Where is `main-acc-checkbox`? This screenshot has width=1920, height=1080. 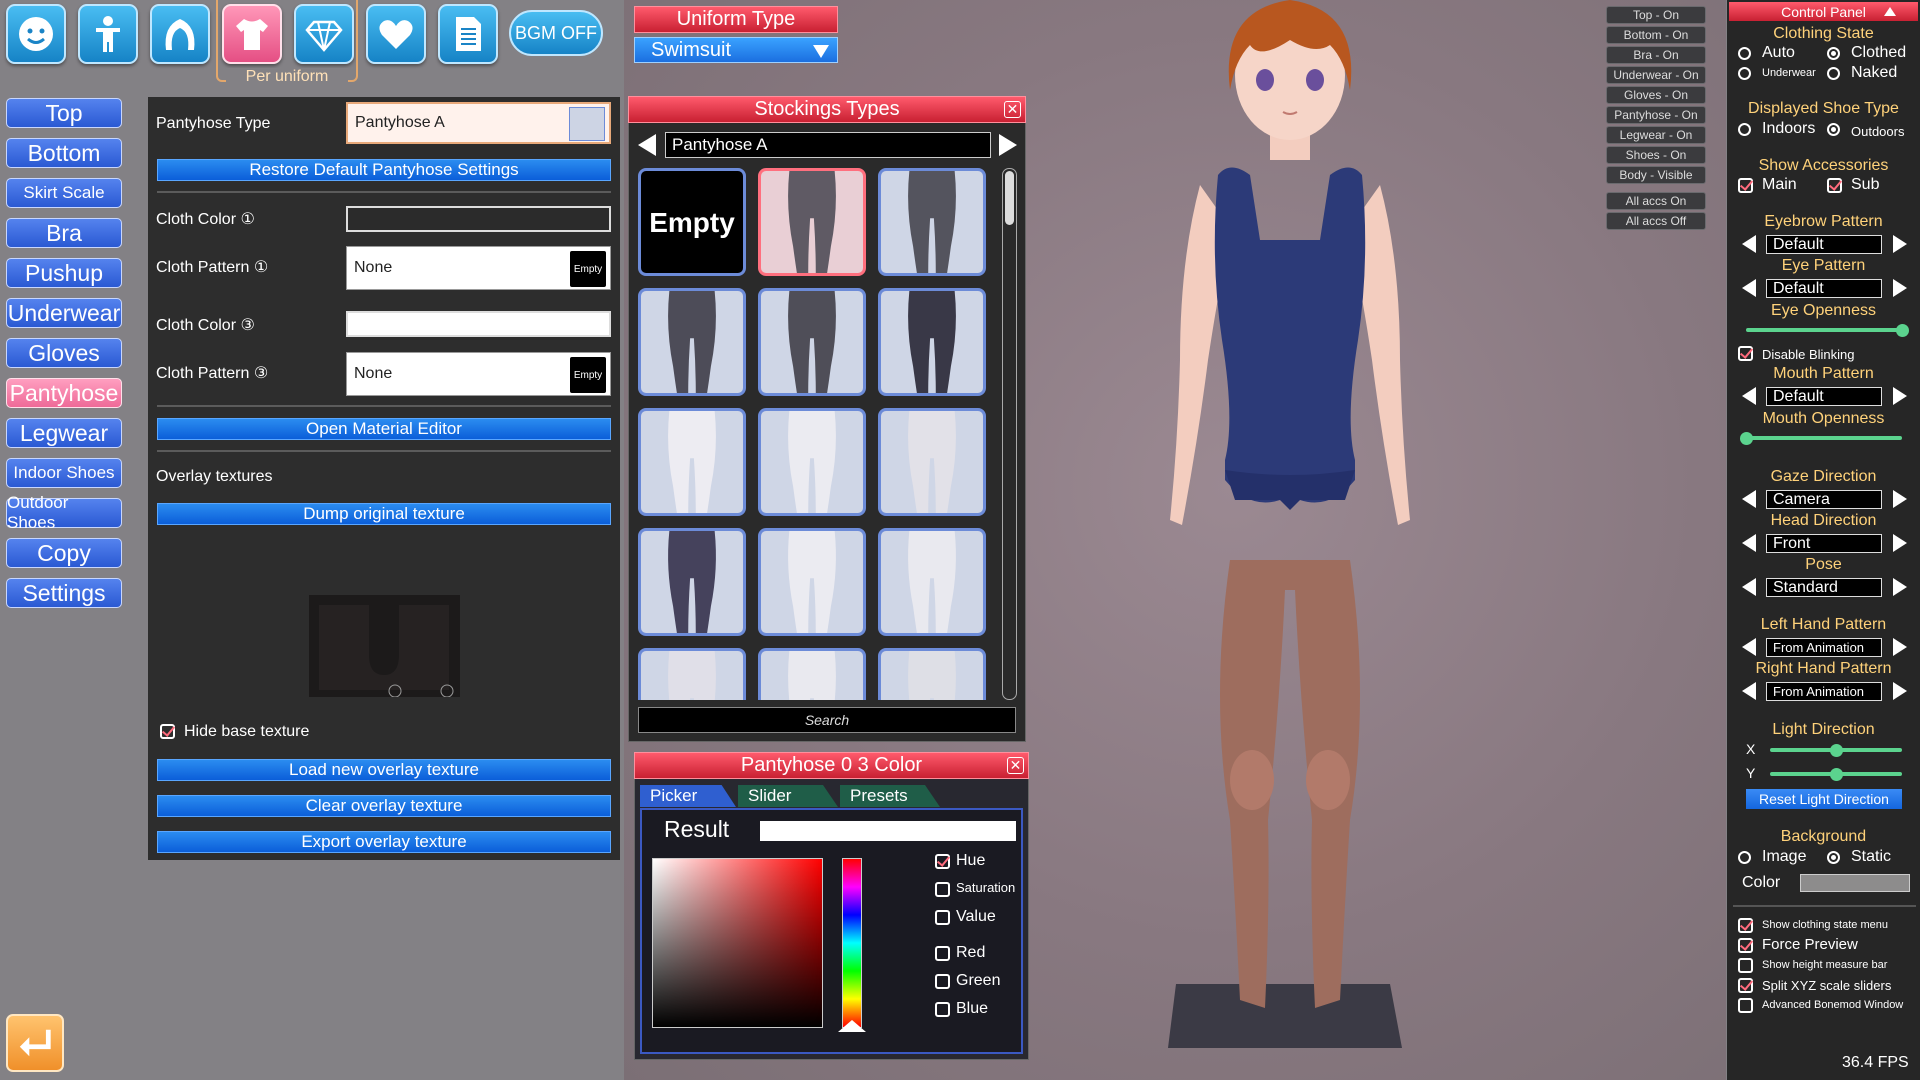
main-acc-checkbox is located at coordinates (1745, 185).